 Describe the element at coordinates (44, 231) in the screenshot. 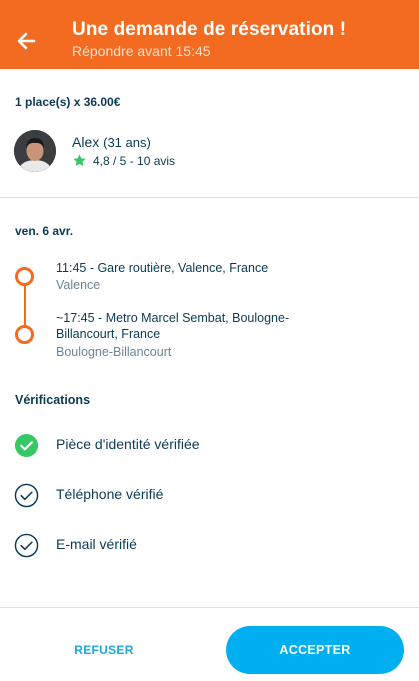

I see `trip-date: ven. 6 avr.` at that location.